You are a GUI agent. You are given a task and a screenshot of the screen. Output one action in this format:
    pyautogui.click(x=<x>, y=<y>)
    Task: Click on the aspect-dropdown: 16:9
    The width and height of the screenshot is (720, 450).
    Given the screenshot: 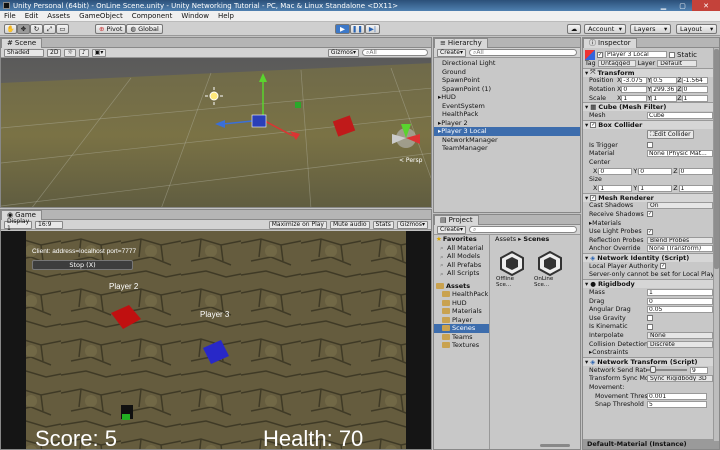 What is the action you would take?
    pyautogui.click(x=49, y=224)
    